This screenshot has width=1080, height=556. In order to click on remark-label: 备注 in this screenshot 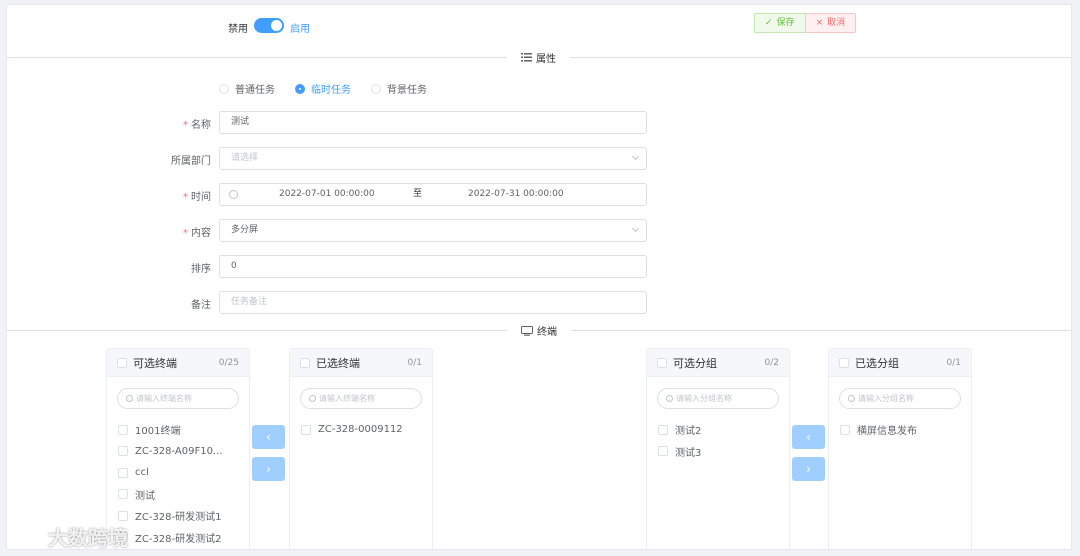, I will do `click(201, 305)`.